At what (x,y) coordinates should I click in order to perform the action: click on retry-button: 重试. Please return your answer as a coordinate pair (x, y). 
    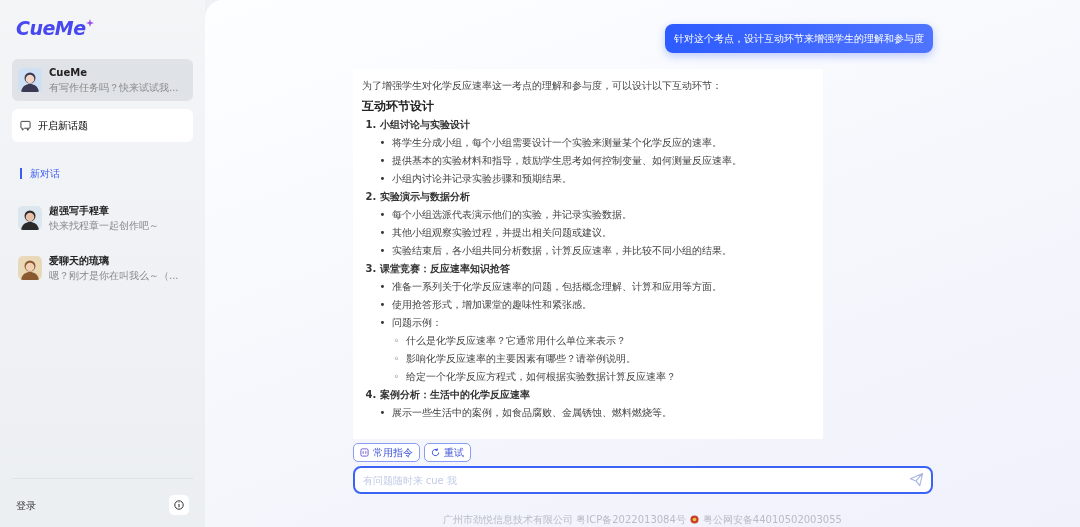
    Looking at the image, I should click on (447, 452).